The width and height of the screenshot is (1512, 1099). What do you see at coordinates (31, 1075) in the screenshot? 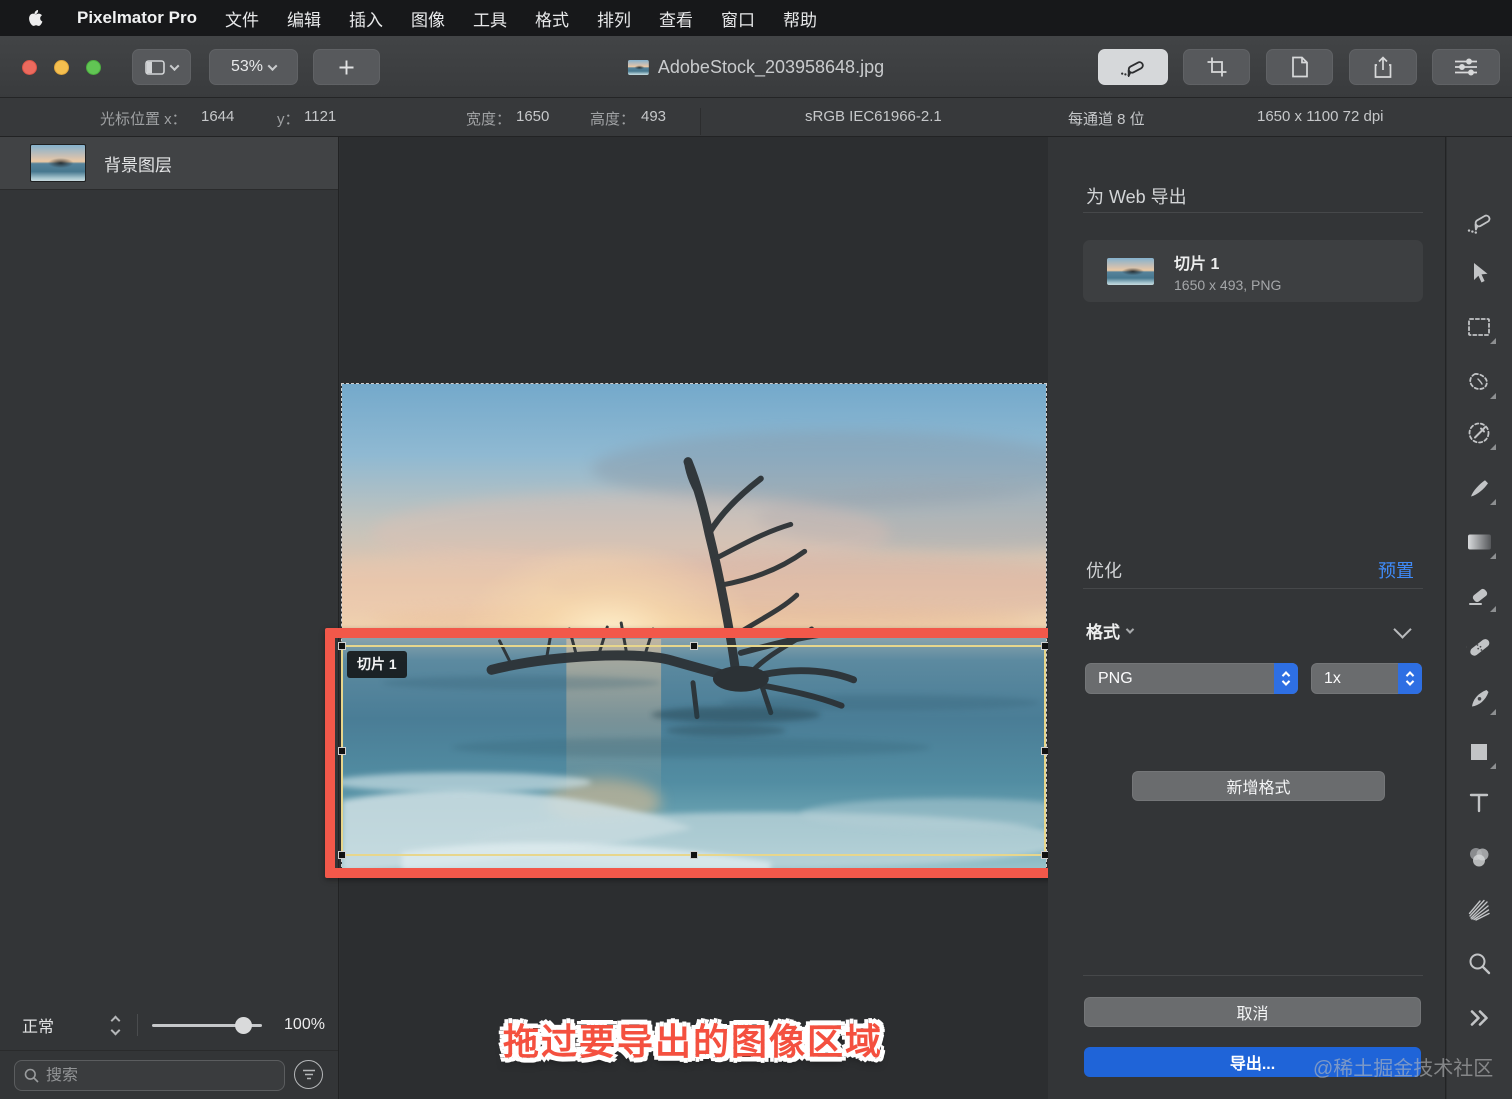
I see `search-icon` at bounding box center [31, 1075].